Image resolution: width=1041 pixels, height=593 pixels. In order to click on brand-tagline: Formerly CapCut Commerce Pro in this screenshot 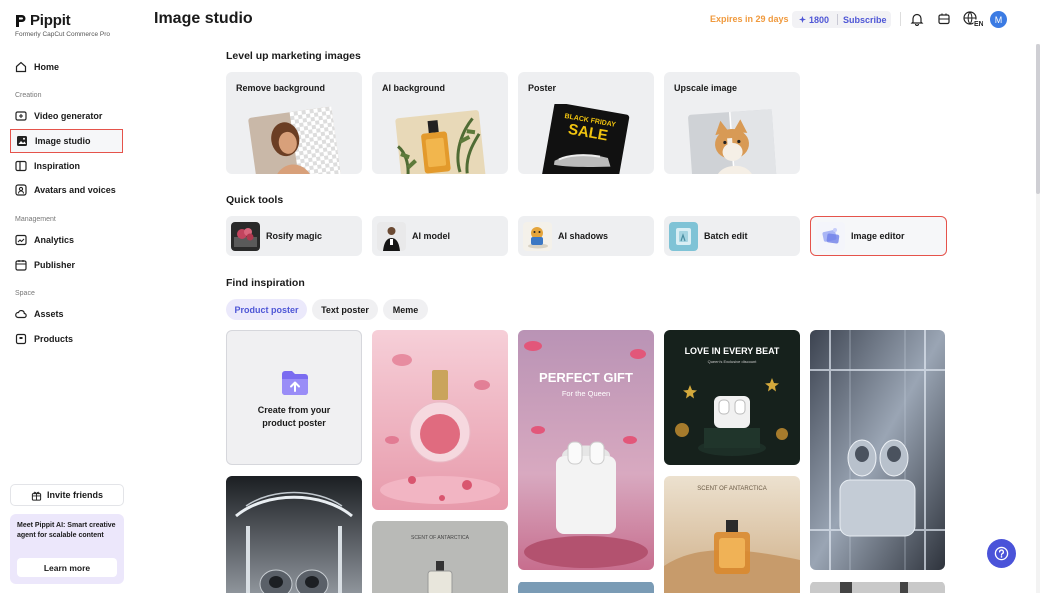, I will do `click(62, 34)`.